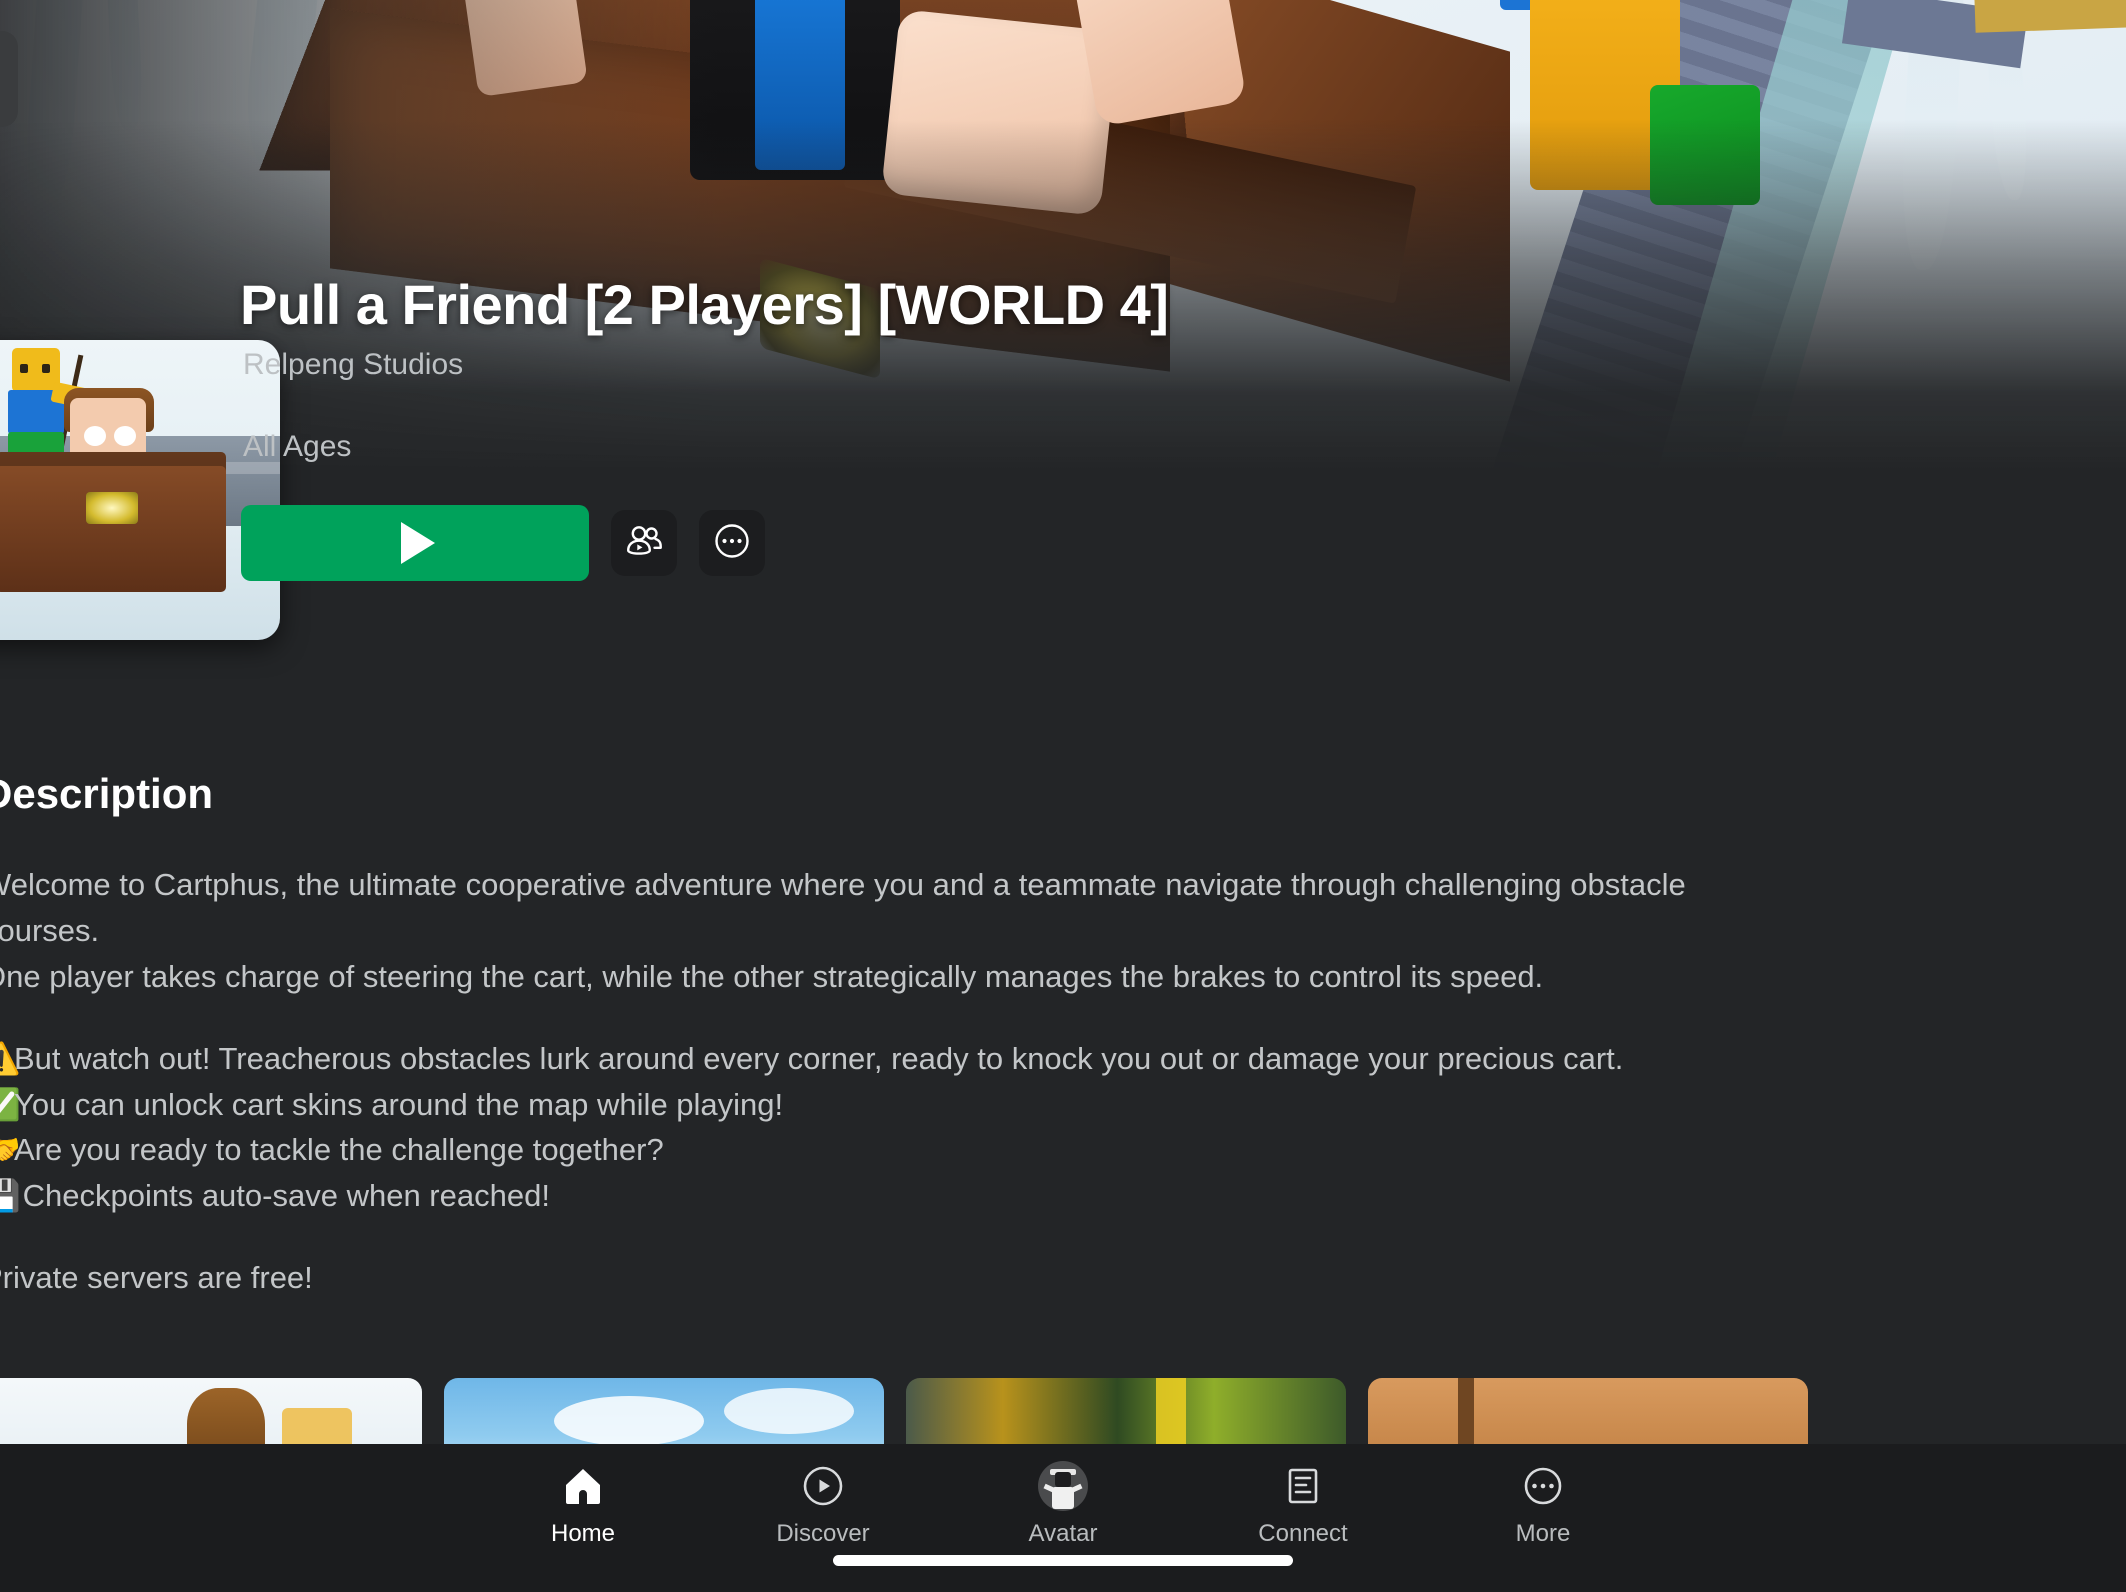 This screenshot has width=2126, height=1592. I want to click on description-emoji-icon: ✅, so click(10, 1104).